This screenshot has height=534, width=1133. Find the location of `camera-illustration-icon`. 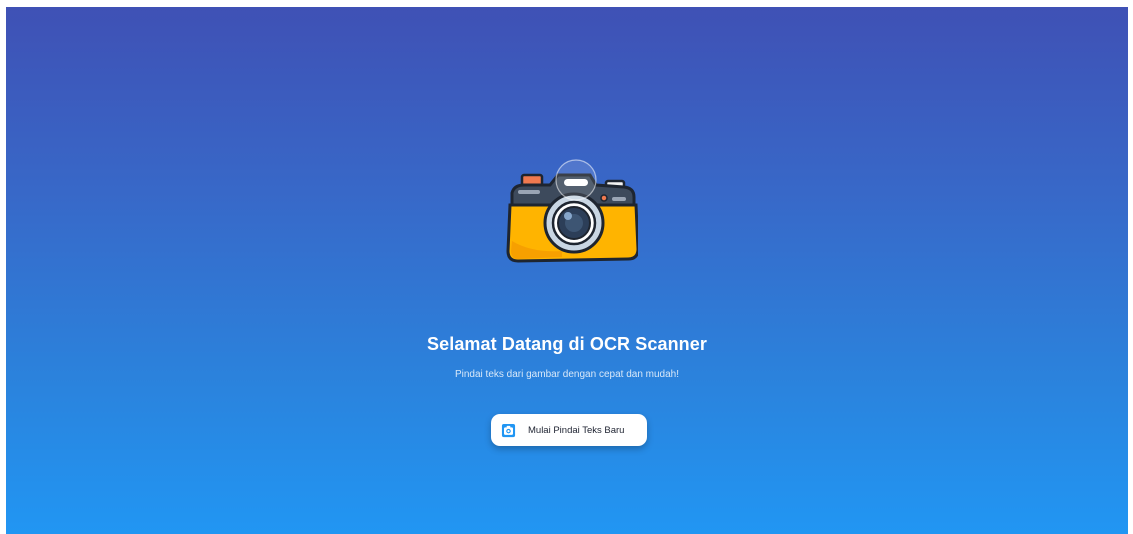

camera-illustration-icon is located at coordinates (572, 211).